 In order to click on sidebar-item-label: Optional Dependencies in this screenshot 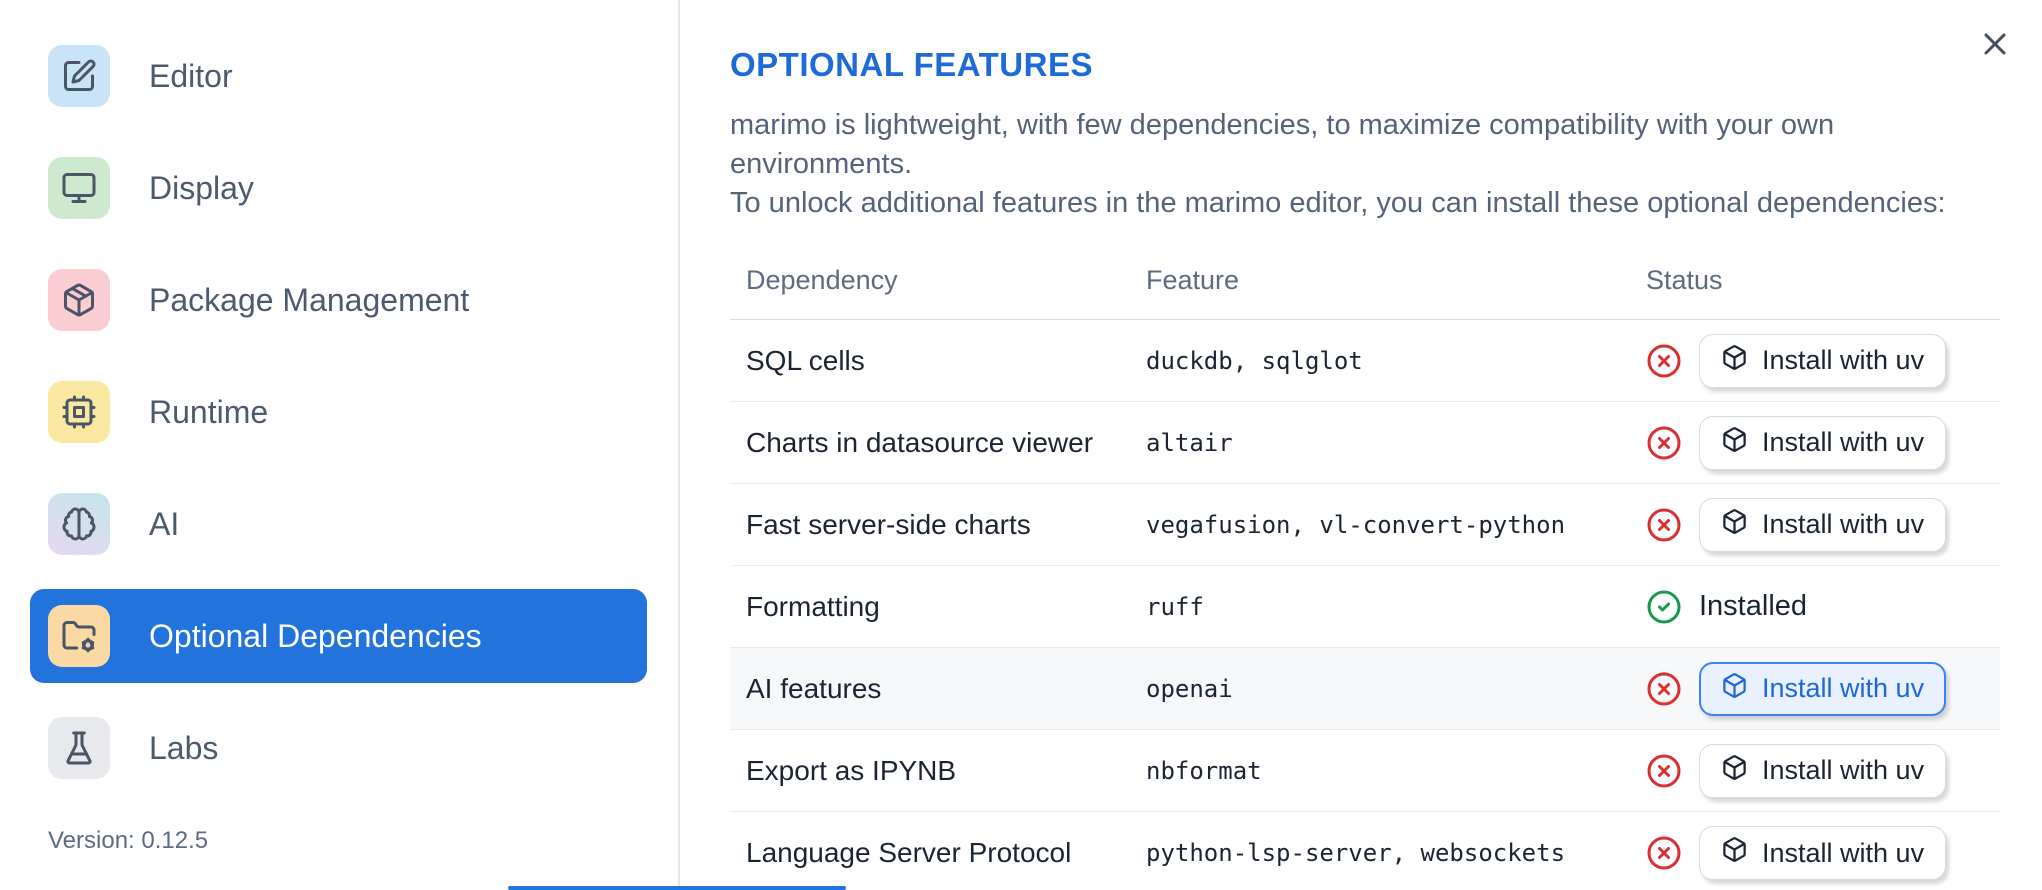, I will do `click(315, 635)`.